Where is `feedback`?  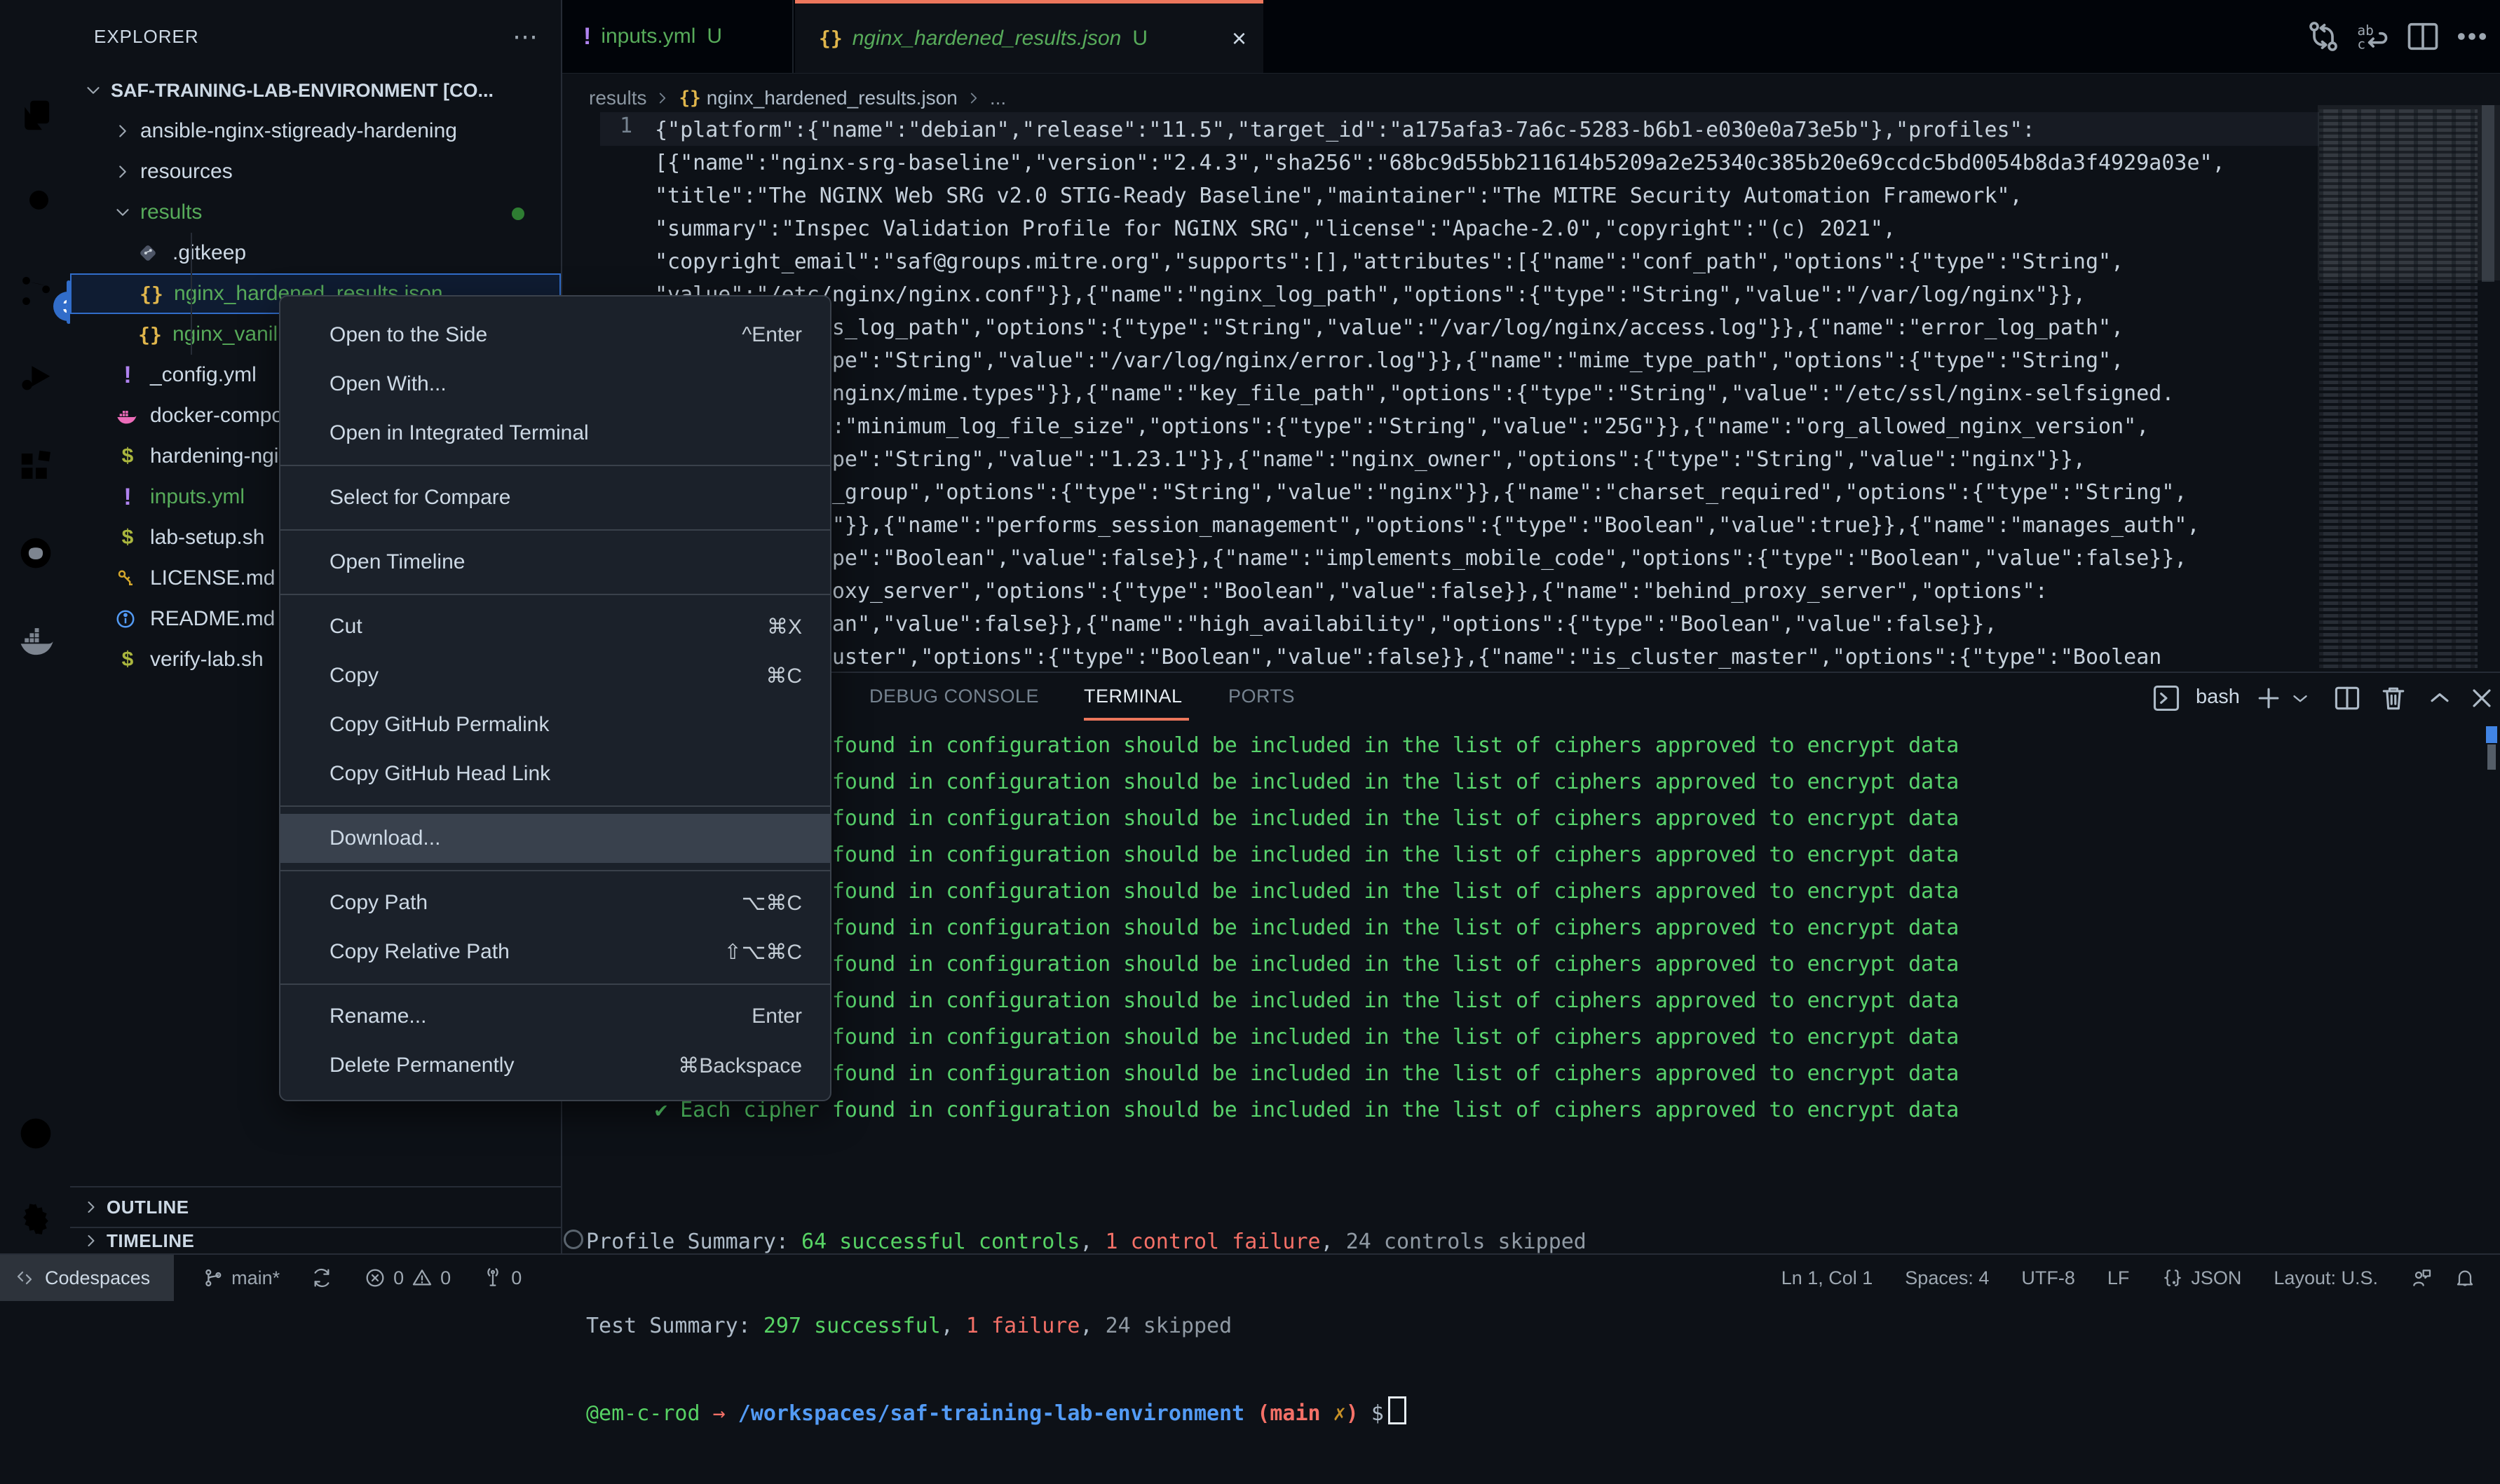
feedback is located at coordinates (2421, 1278).